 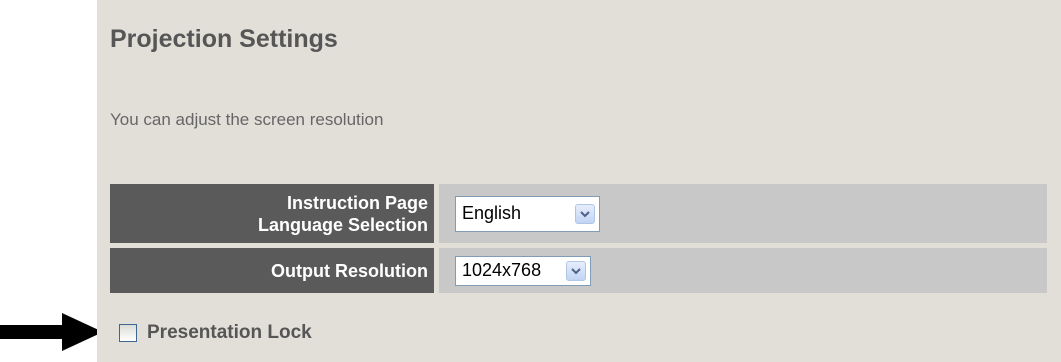 What do you see at coordinates (743, 270) in the screenshot?
I see `output-resolution-cell: 1024x768` at bounding box center [743, 270].